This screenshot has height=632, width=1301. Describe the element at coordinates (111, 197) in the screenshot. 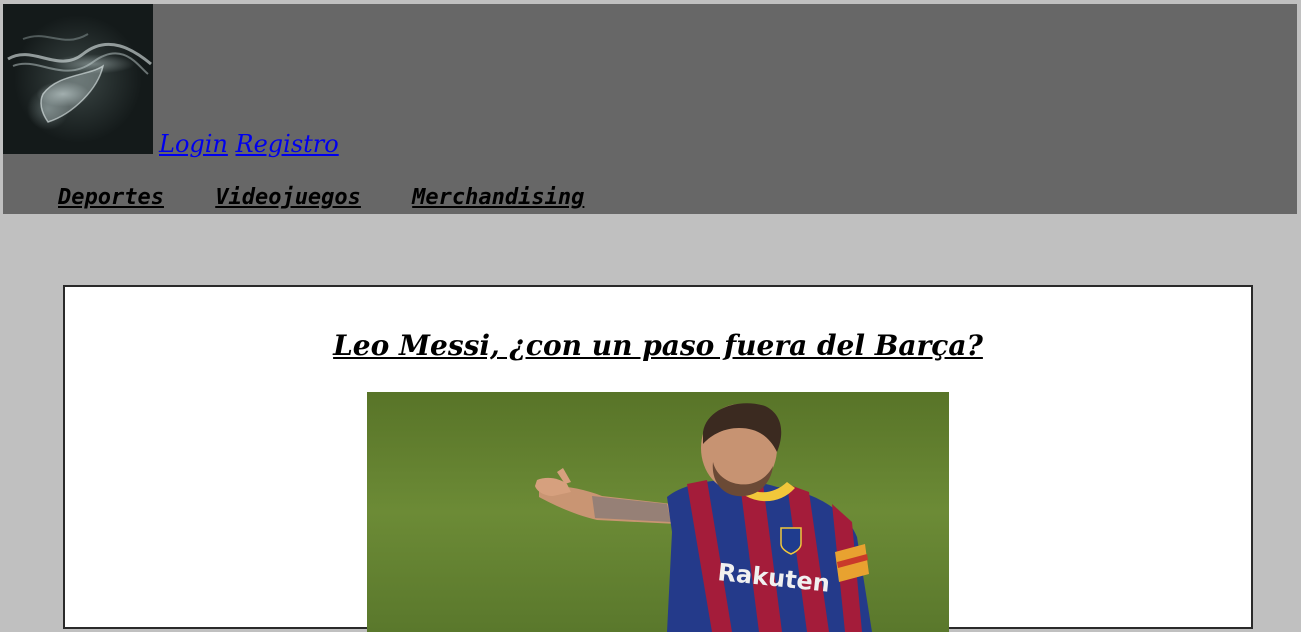

I see `nav-item-deportes: Deportes` at that location.